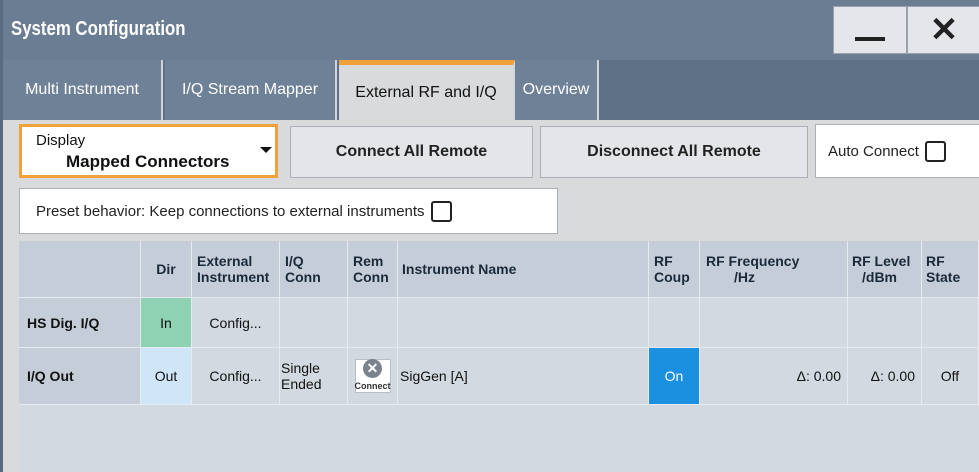 The height and width of the screenshot is (472, 979). Describe the element at coordinates (672, 277) in the screenshot. I see `header-rf-coup-line2: Coup` at that location.